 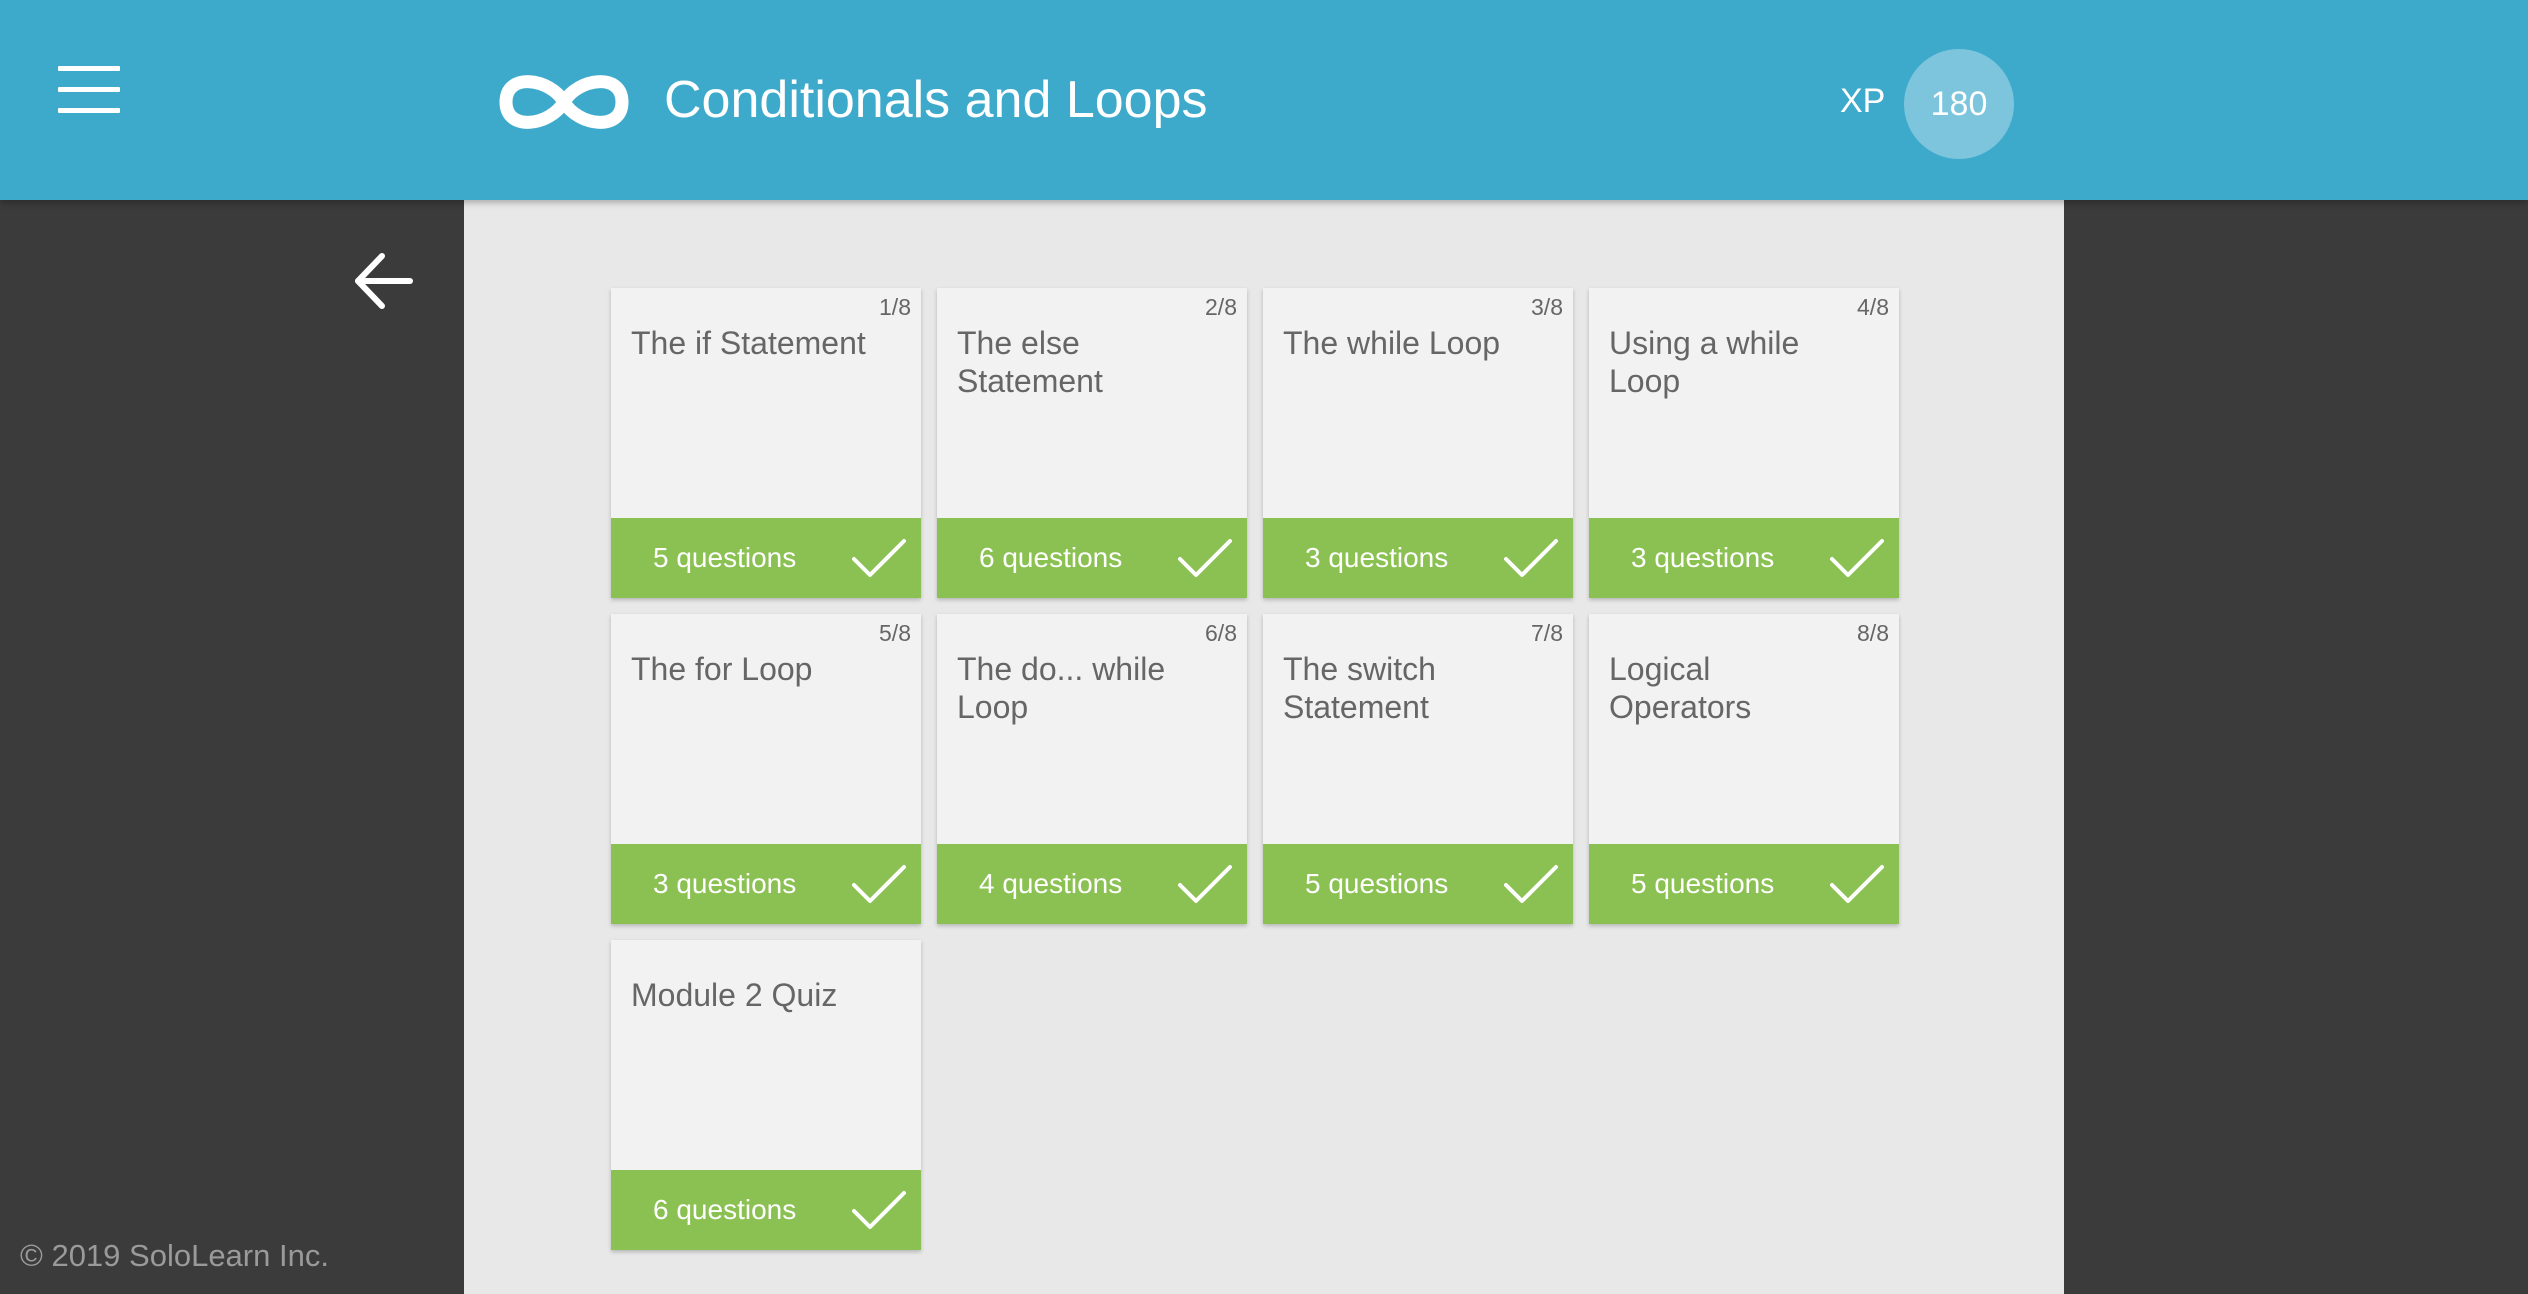 I want to click on lesson-card-the-switch-statement: 7/8 The switch Statement 5 questions, so click(x=1418, y=769).